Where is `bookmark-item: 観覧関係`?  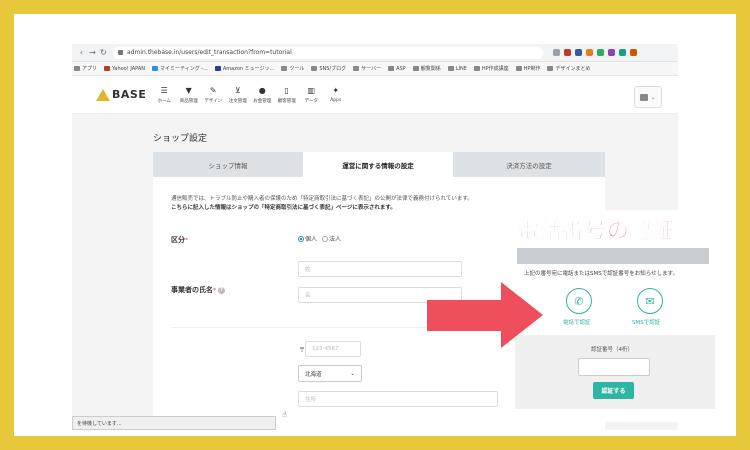
bookmark-item: 観覧関係 is located at coordinates (426, 68).